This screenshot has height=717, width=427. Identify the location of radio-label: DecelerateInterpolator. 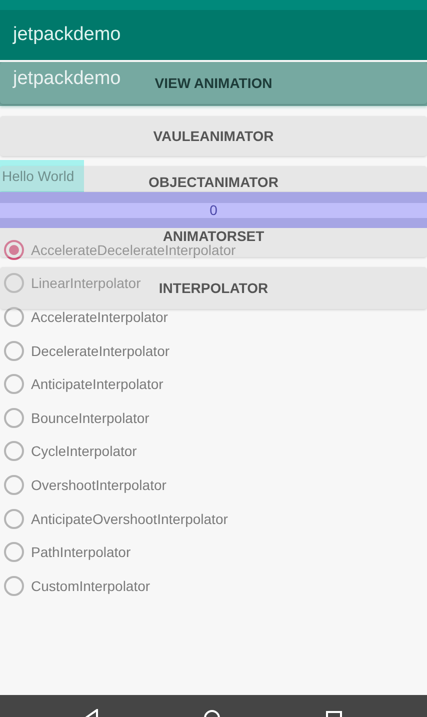
(100, 350).